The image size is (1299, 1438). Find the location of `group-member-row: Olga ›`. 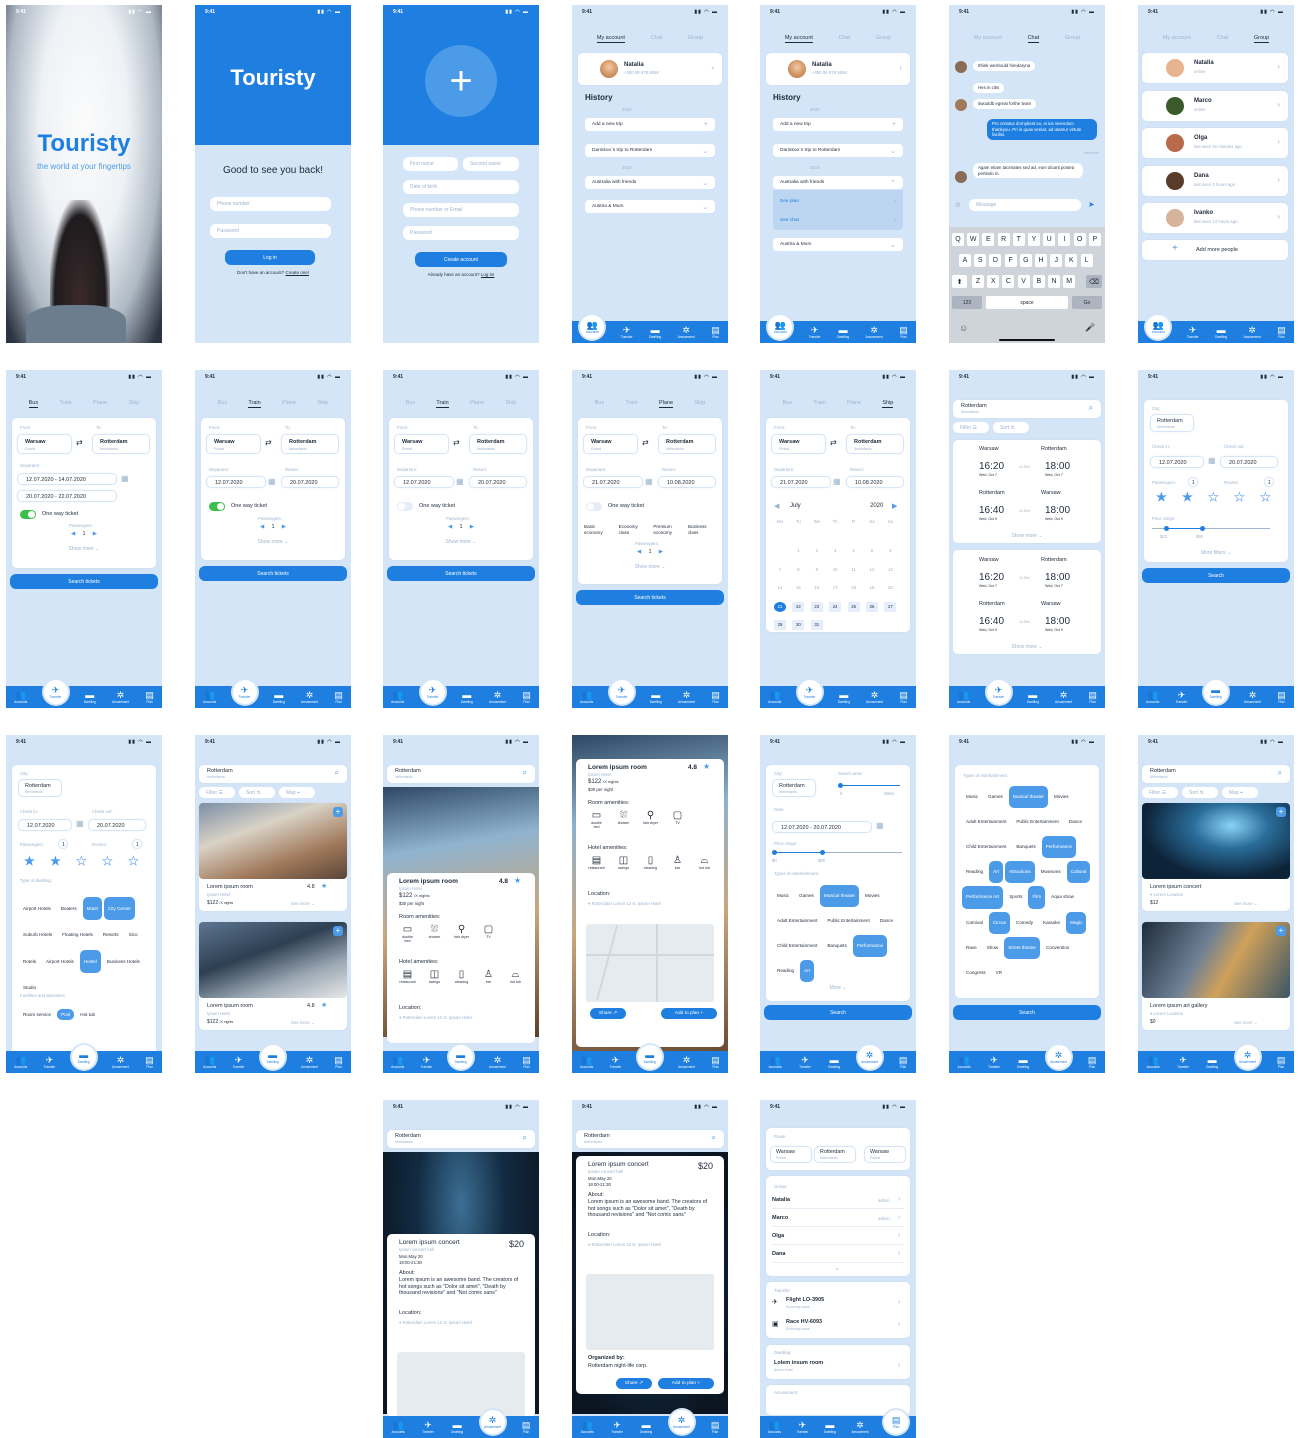

group-member-row: Olga › is located at coordinates (838, 1237).